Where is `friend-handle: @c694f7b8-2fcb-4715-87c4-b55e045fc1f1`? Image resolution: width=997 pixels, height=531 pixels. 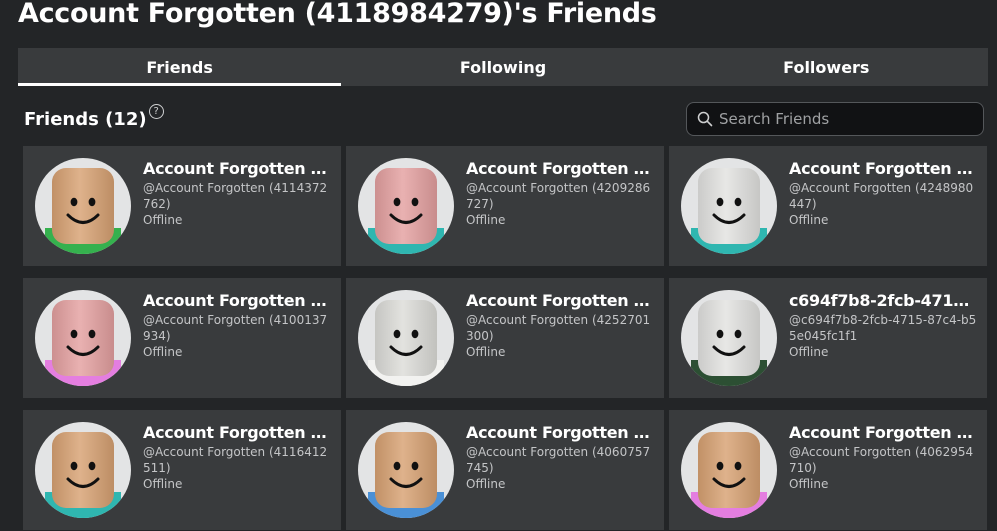
friend-handle: @c694f7b8-2fcb-4715-87c4-b55e045fc1f1 is located at coordinates (883, 328).